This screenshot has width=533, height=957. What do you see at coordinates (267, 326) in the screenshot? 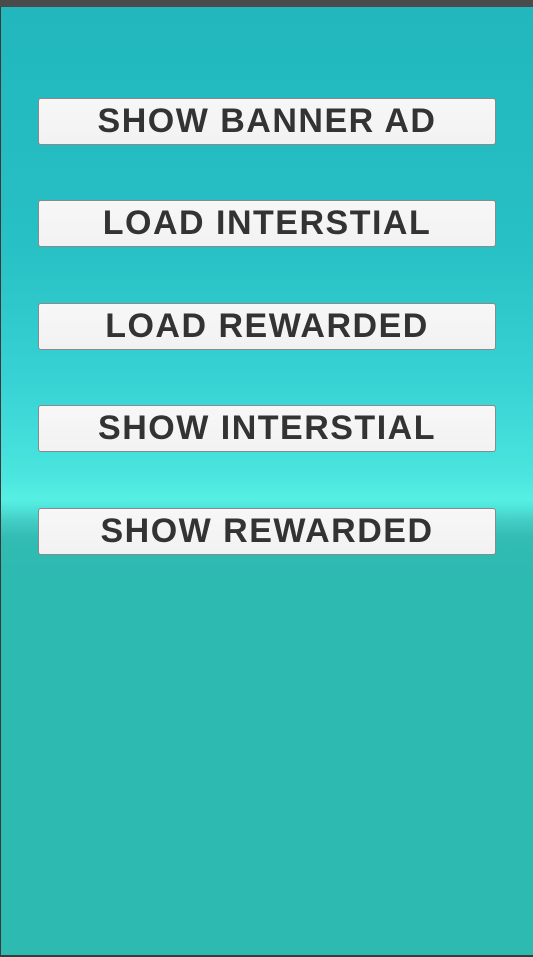
I see `load-rewarded-button: LOAD REWARDED` at bounding box center [267, 326].